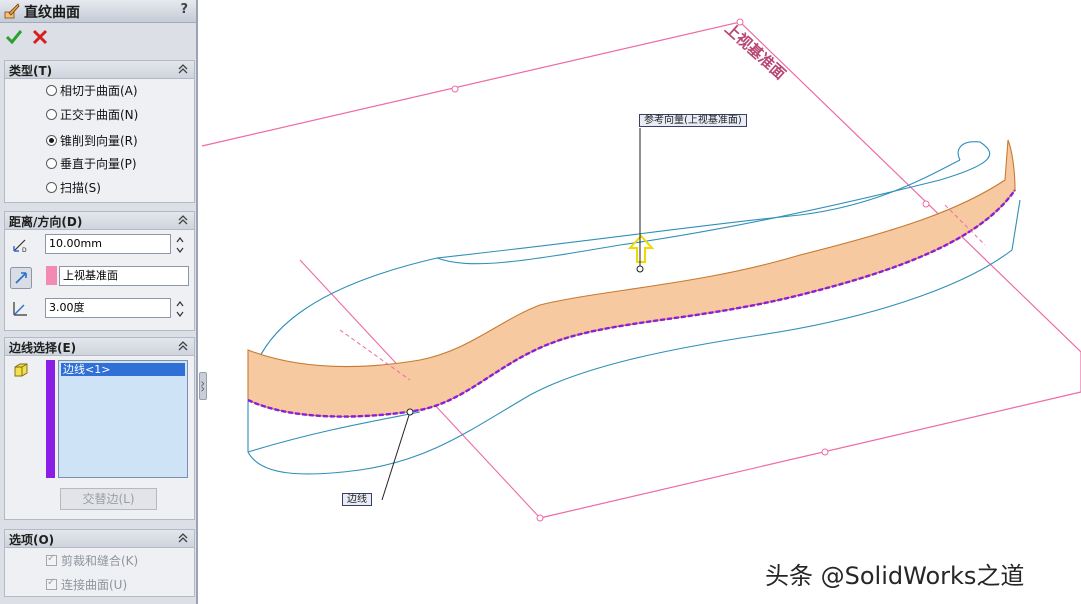 Image resolution: width=1081 pixels, height=604 pixels. What do you see at coordinates (21, 370) in the screenshot?
I see `edge-cube-icon` at bounding box center [21, 370].